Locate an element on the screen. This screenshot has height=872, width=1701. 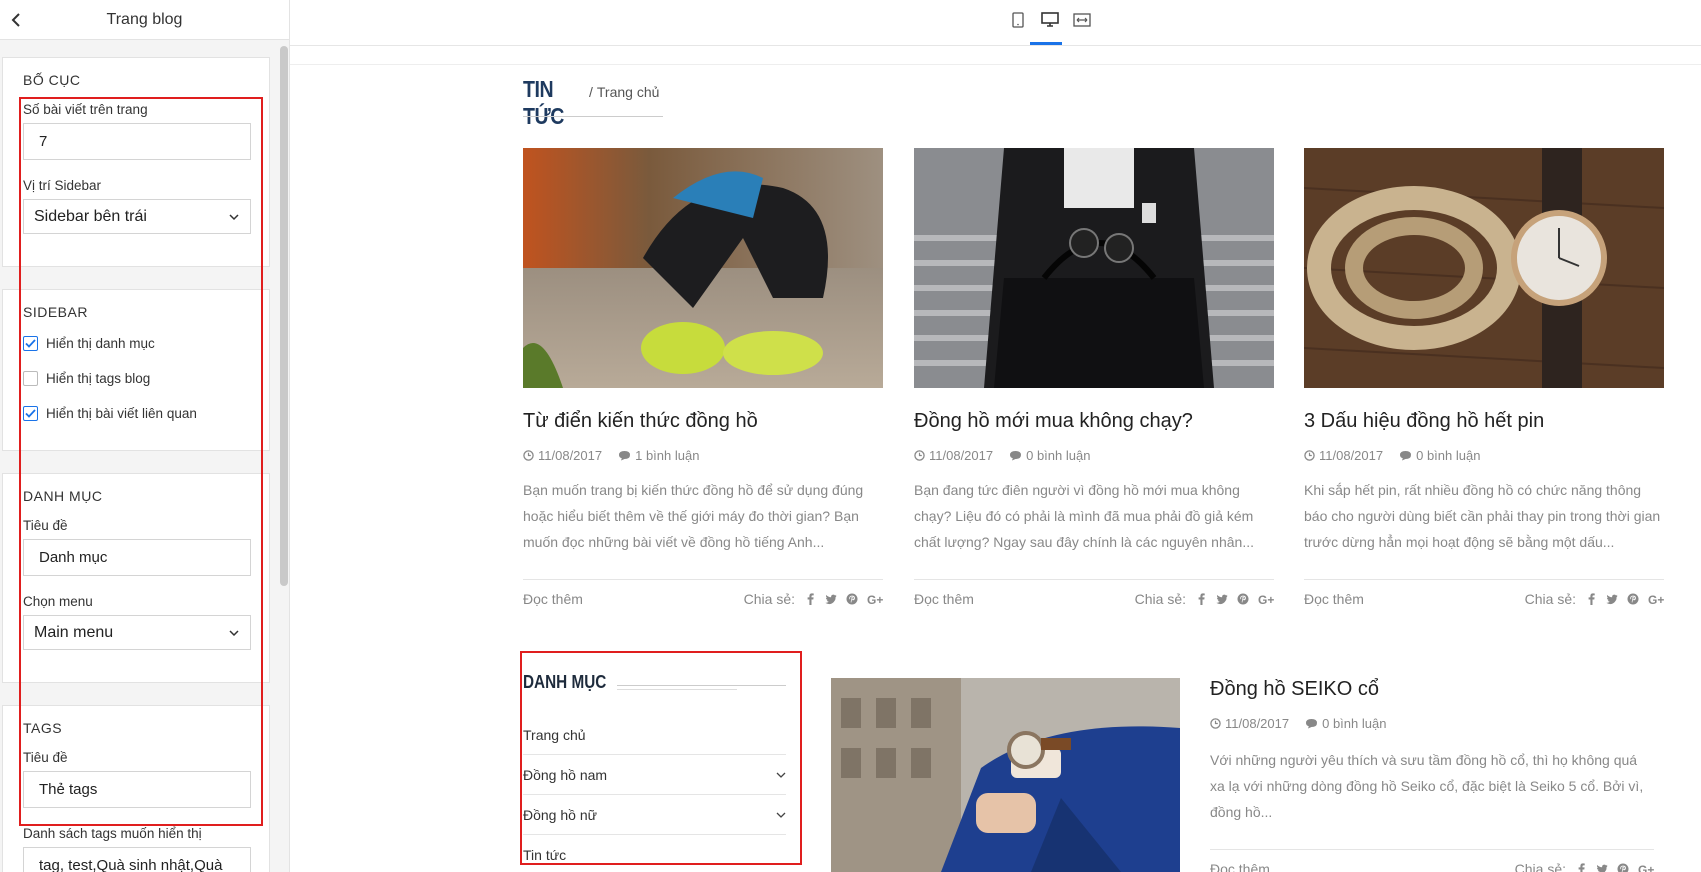
show-category-checkbox is located at coordinates (30, 343).